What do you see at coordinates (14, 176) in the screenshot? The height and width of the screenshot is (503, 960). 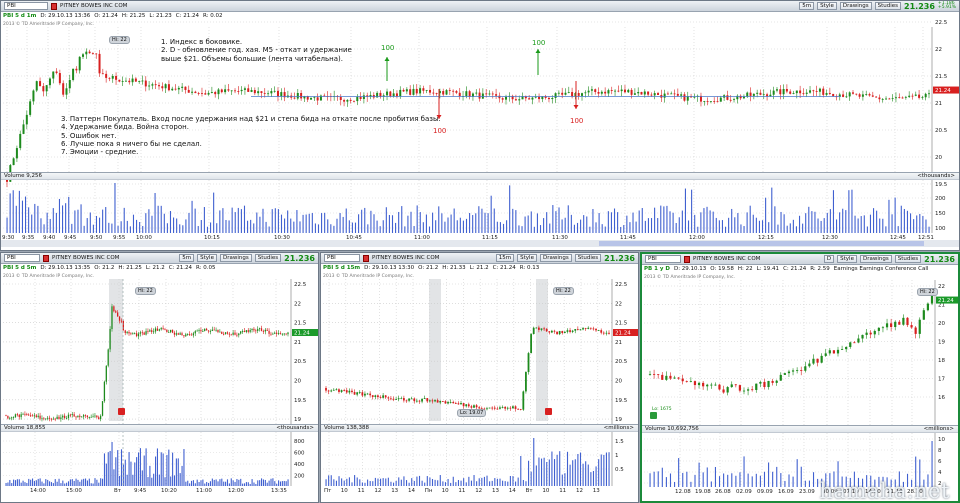 I see `volume-label: Volume` at bounding box center [14, 176].